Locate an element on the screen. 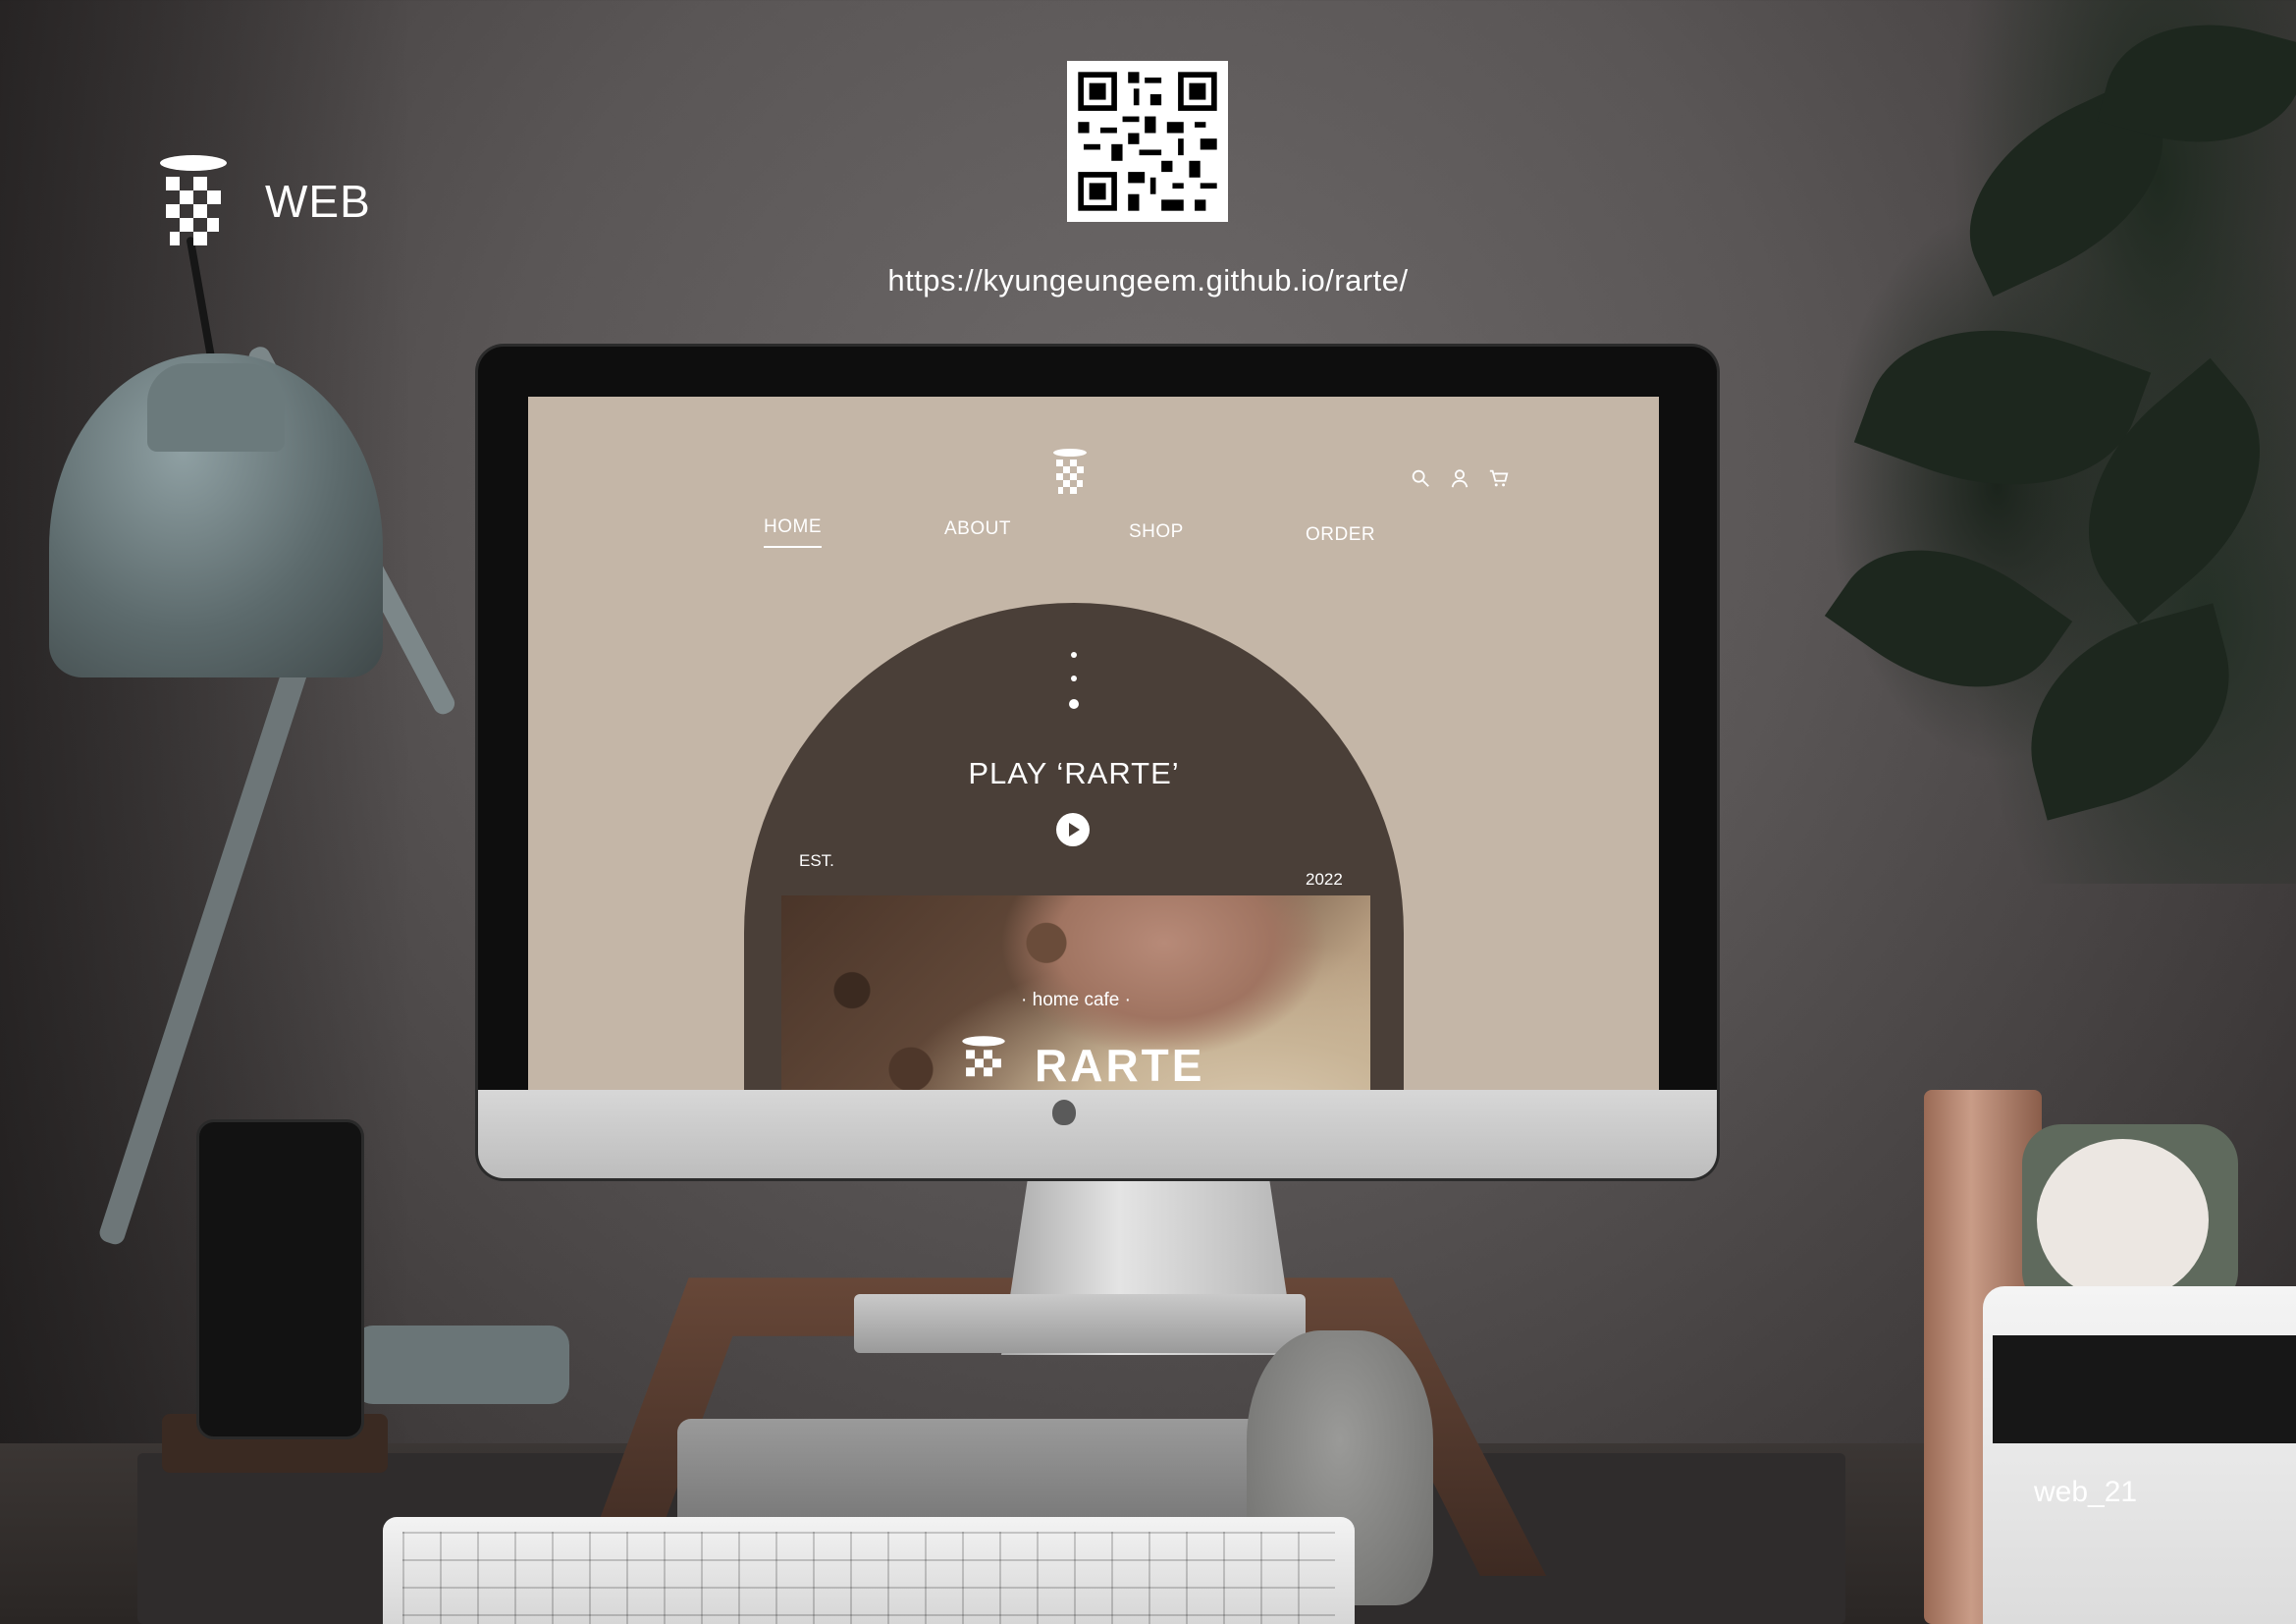  lamp-shade-top is located at coordinates (216, 407).